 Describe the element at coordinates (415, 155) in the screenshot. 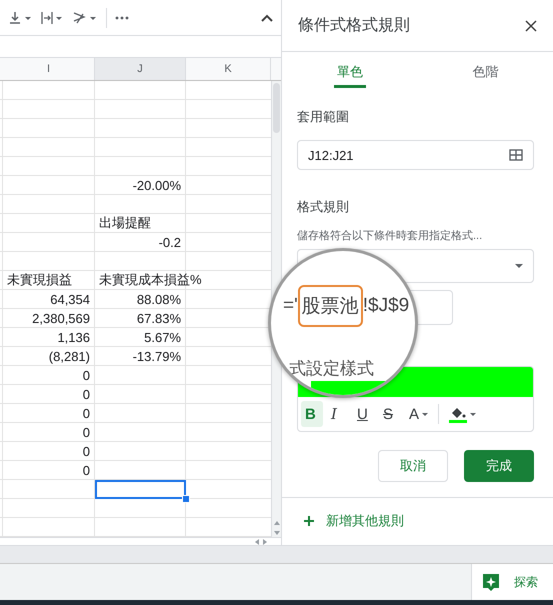

I see `range-field: J12:J21` at that location.